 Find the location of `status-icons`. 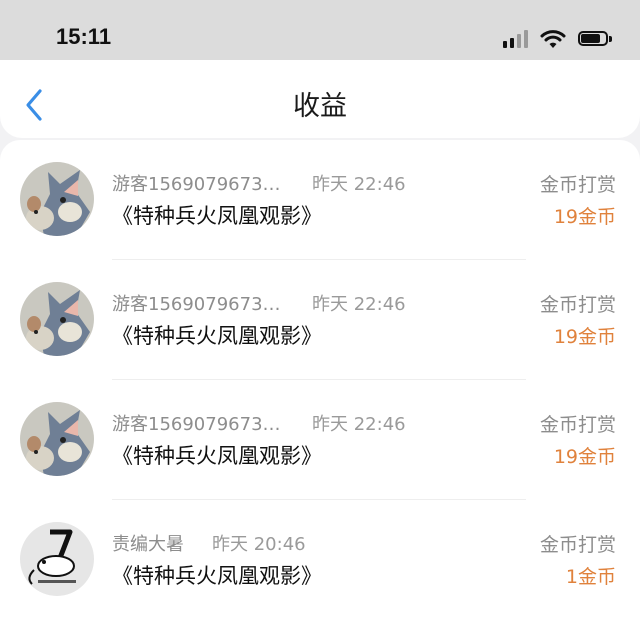

status-icons is located at coordinates (557, 39).